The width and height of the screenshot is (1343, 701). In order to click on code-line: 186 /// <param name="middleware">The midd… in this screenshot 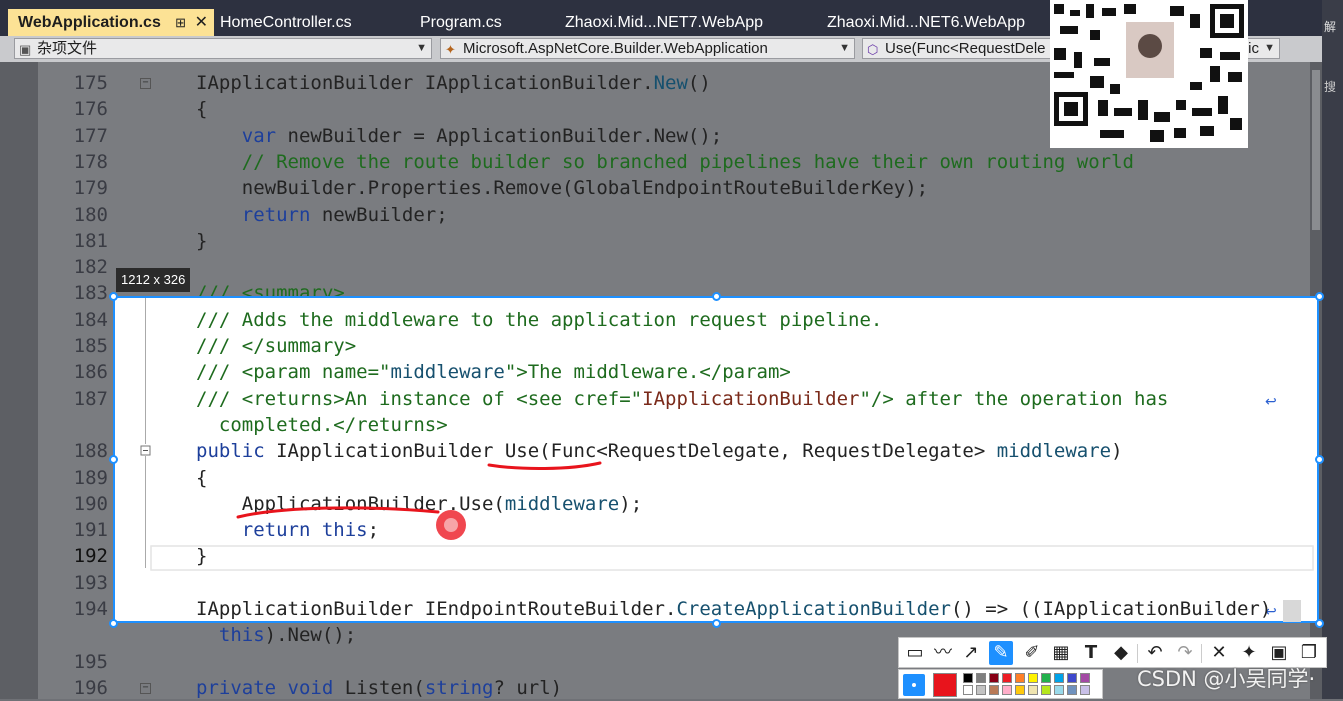, I will do `click(600, 372)`.